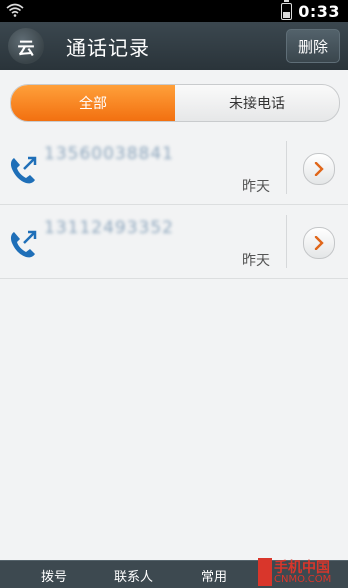 The image size is (348, 588). What do you see at coordinates (109, 228) in the screenshot?
I see `call-number: 13112493352` at bounding box center [109, 228].